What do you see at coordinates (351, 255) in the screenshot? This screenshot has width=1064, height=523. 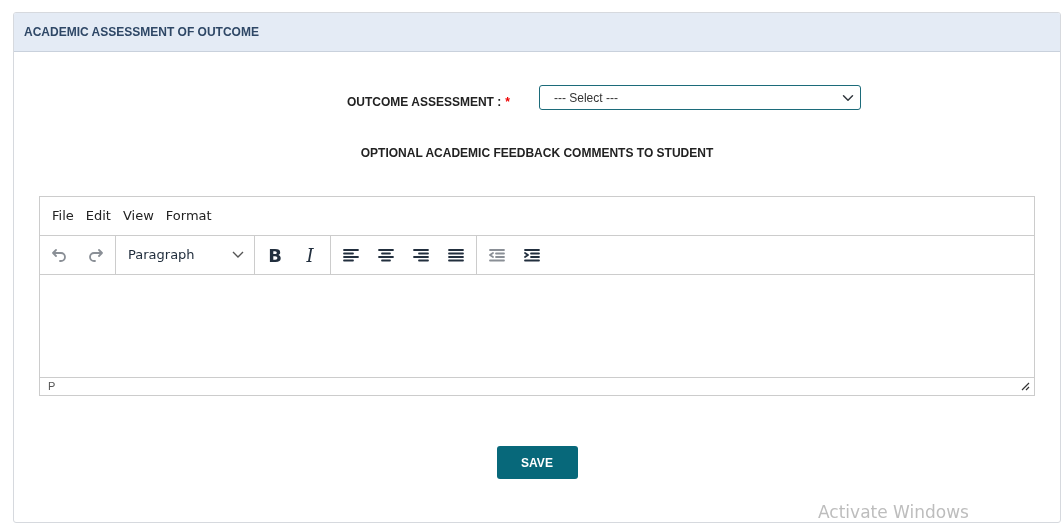 I see `align-left-icon` at bounding box center [351, 255].